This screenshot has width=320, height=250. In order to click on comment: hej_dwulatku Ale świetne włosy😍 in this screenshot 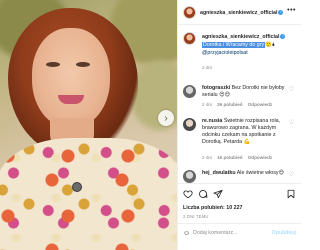, I will do `click(246, 173)`.